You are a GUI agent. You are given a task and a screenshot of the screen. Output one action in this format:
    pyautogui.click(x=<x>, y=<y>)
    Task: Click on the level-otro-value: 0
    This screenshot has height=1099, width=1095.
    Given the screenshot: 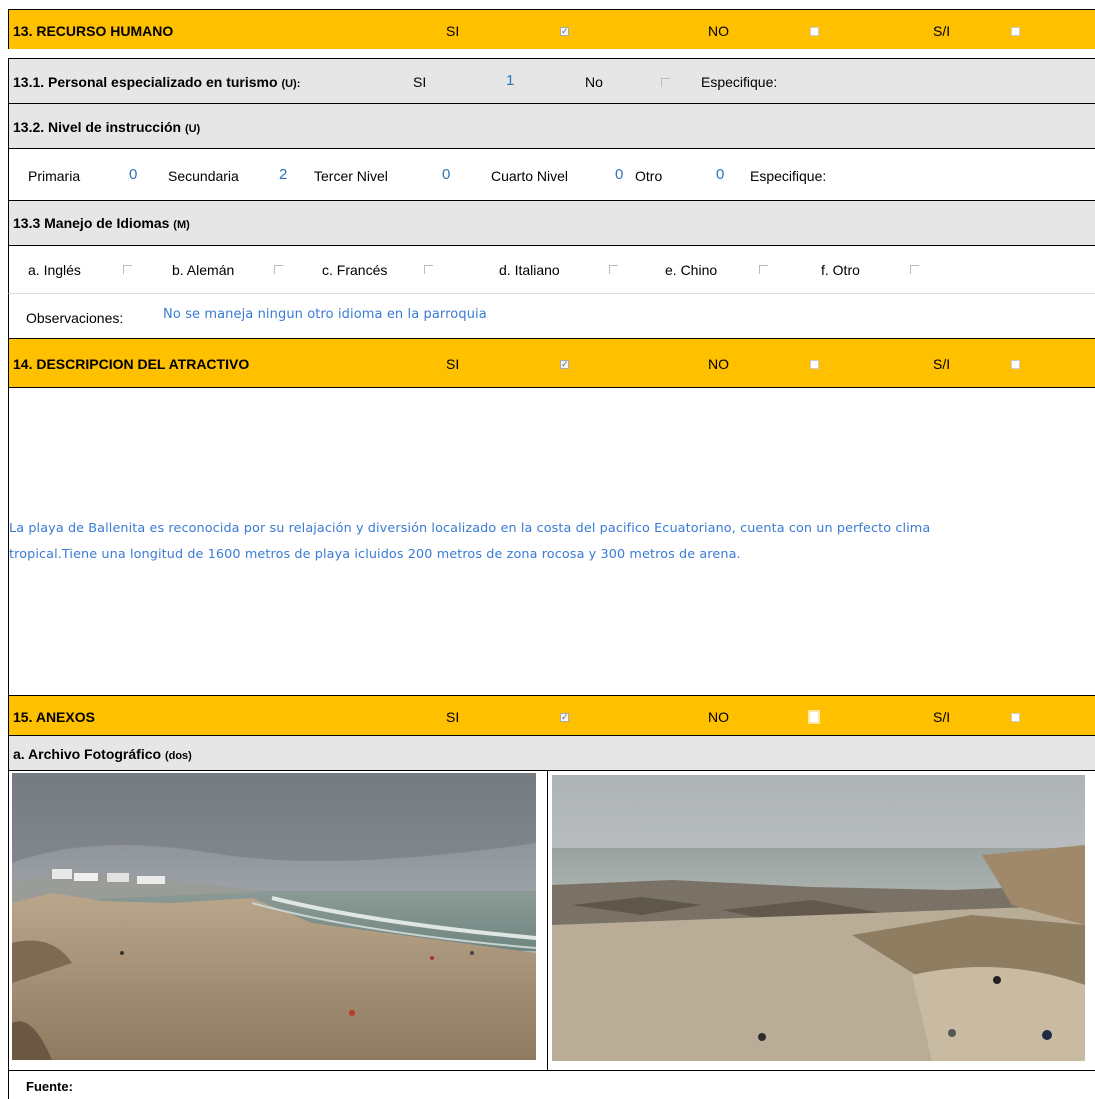 What is the action you would take?
    pyautogui.click(x=720, y=174)
    